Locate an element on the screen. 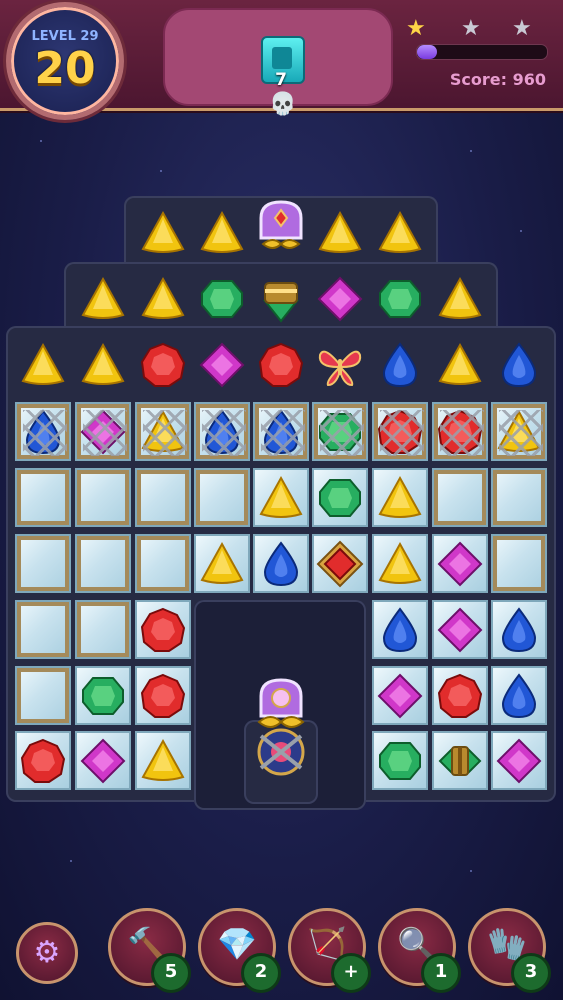 The image size is (563, 1000). board-cell-r8-c8 is located at coordinates (519, 760).